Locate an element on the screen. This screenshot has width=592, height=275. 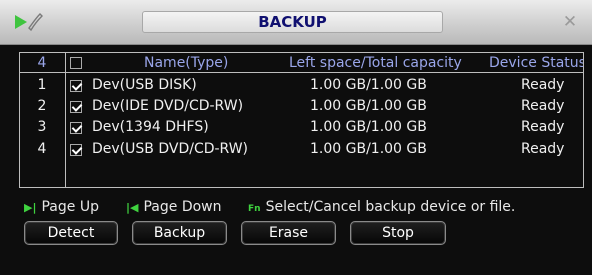
select-hint-label: Select/Cancel backup device or file. is located at coordinates (390, 207).